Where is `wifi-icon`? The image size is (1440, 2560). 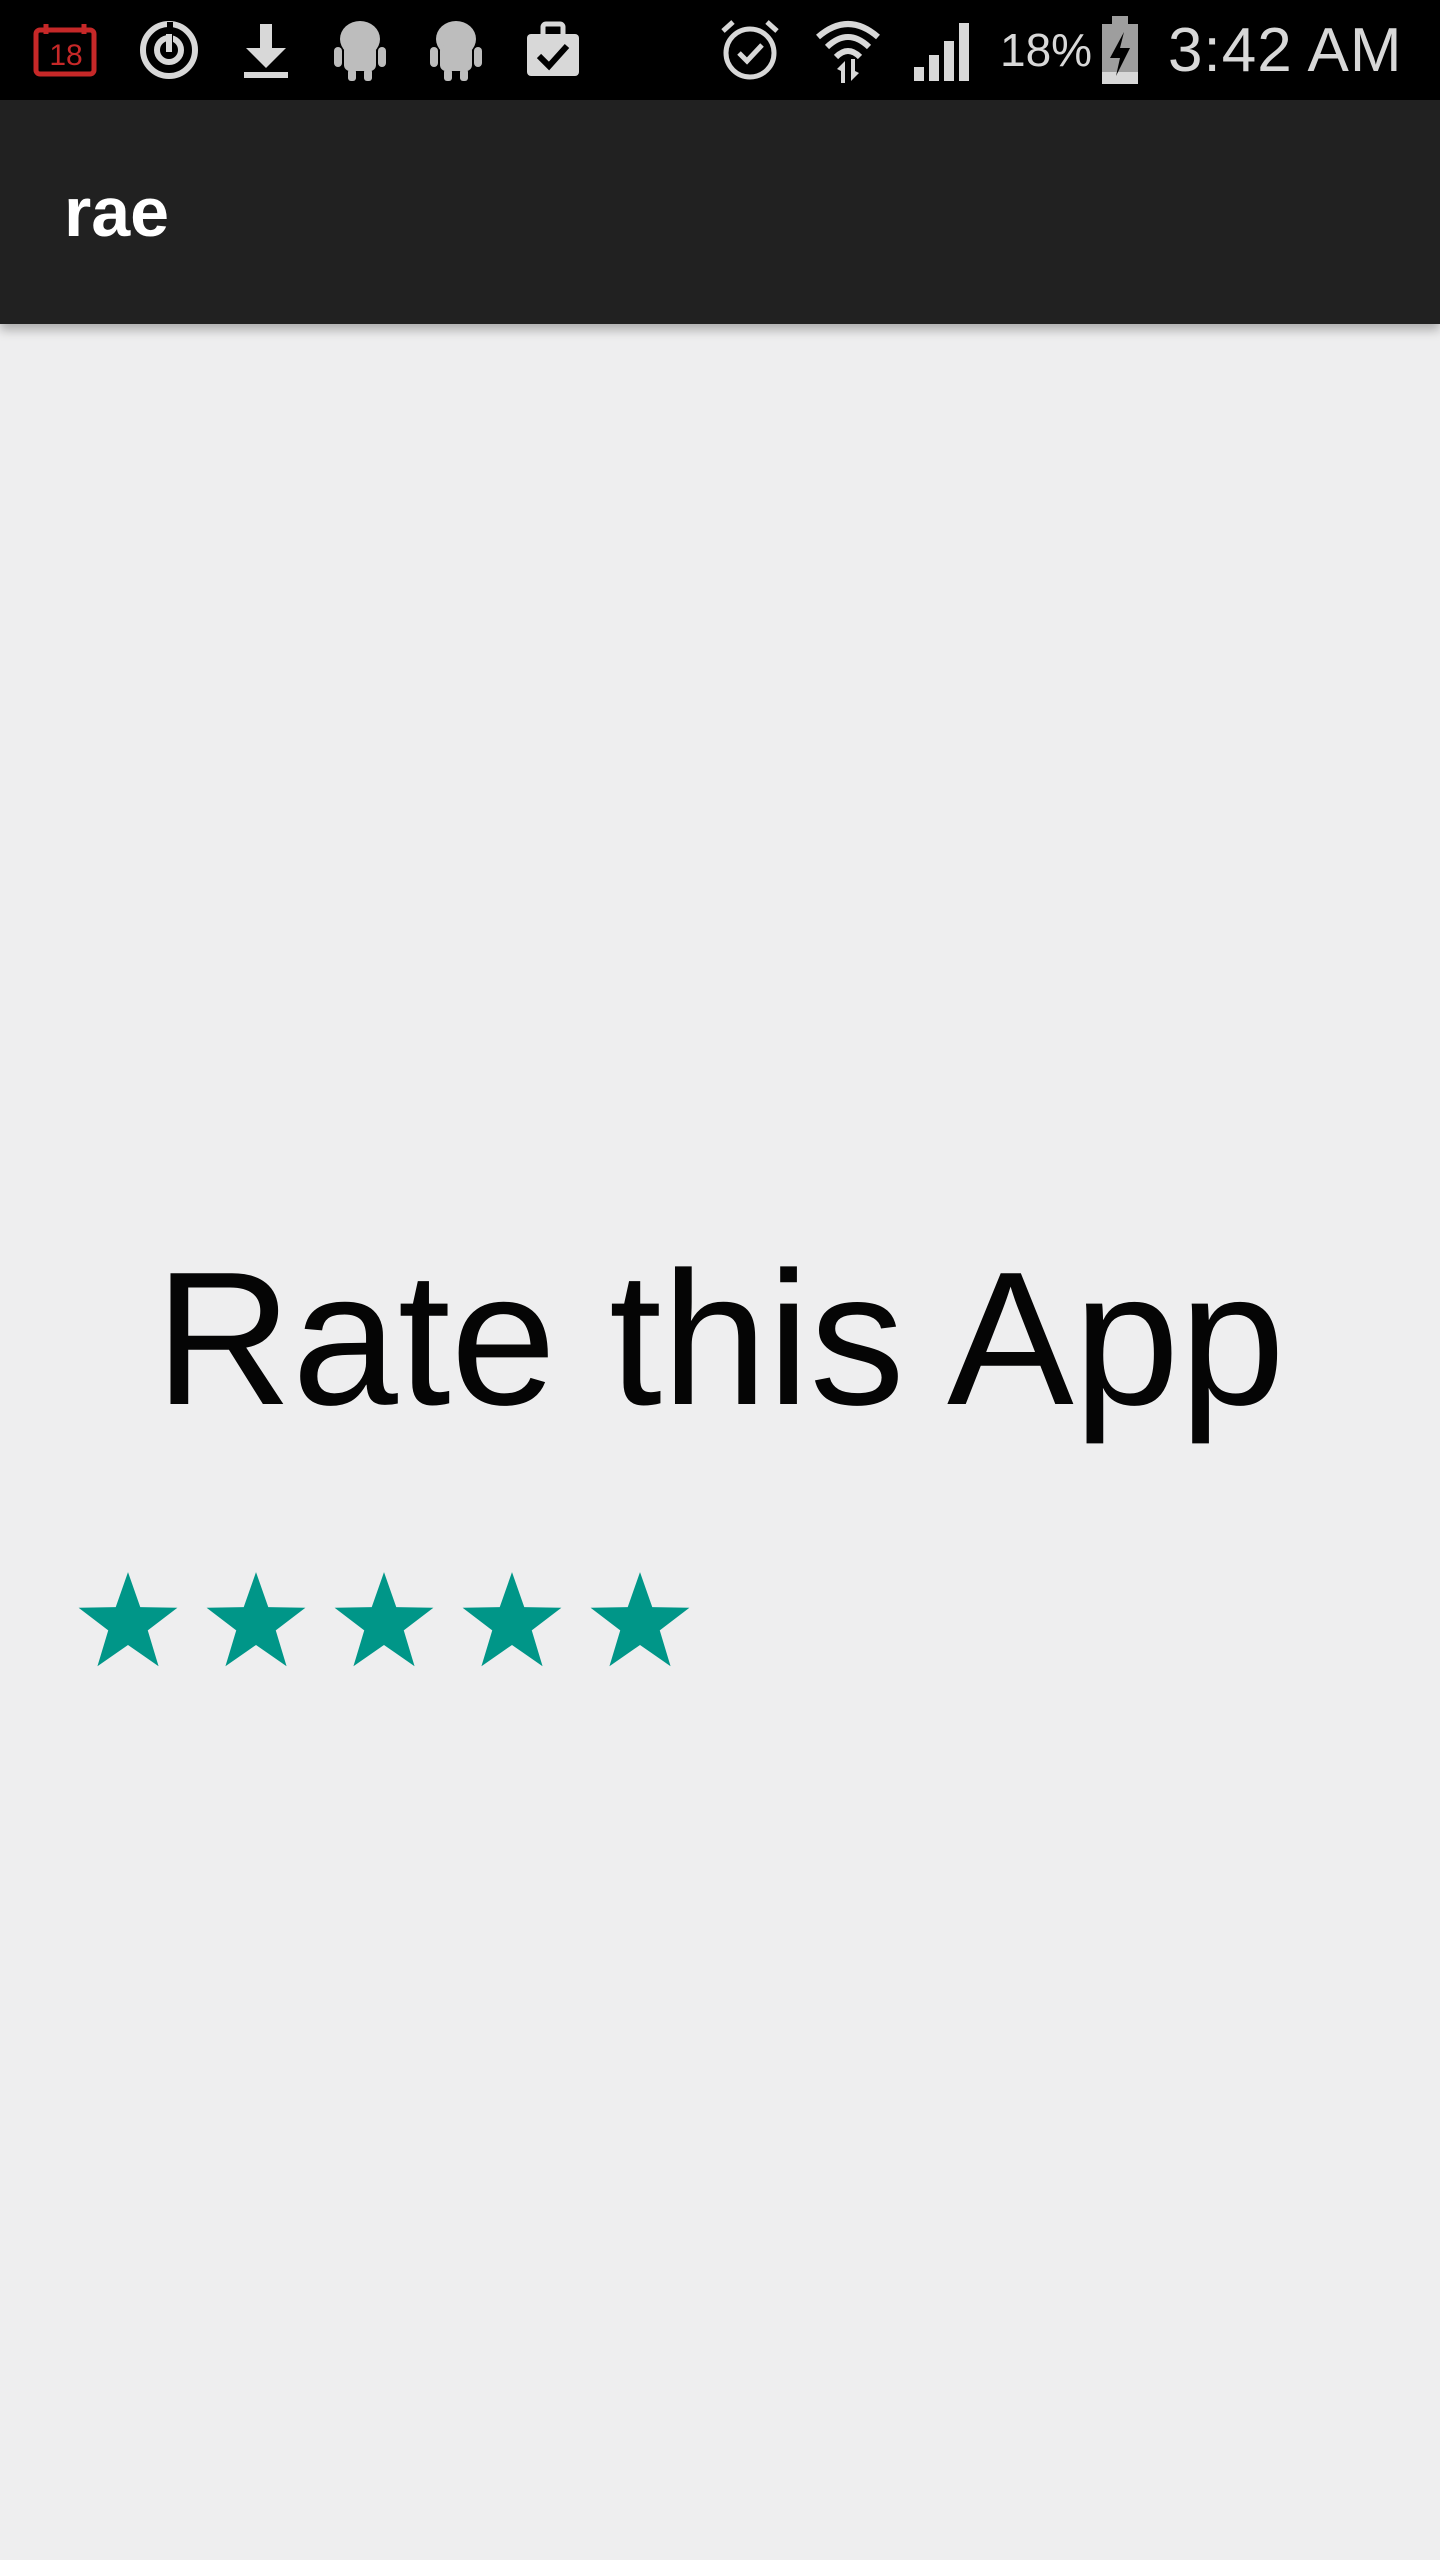
wifi-icon is located at coordinates (848, 50).